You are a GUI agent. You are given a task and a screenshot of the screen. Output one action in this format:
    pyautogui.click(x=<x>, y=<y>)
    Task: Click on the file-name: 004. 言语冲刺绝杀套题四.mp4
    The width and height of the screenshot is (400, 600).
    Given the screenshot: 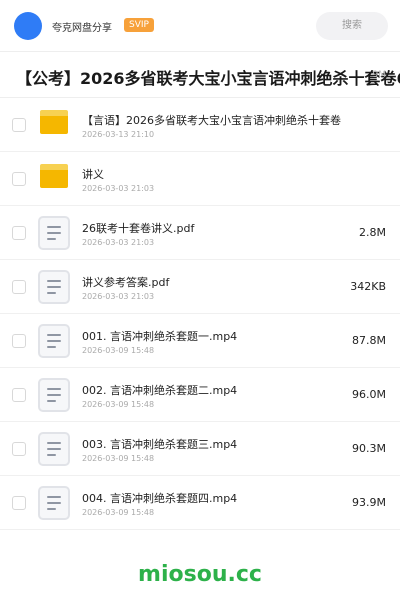 What is the action you would take?
    pyautogui.click(x=160, y=498)
    